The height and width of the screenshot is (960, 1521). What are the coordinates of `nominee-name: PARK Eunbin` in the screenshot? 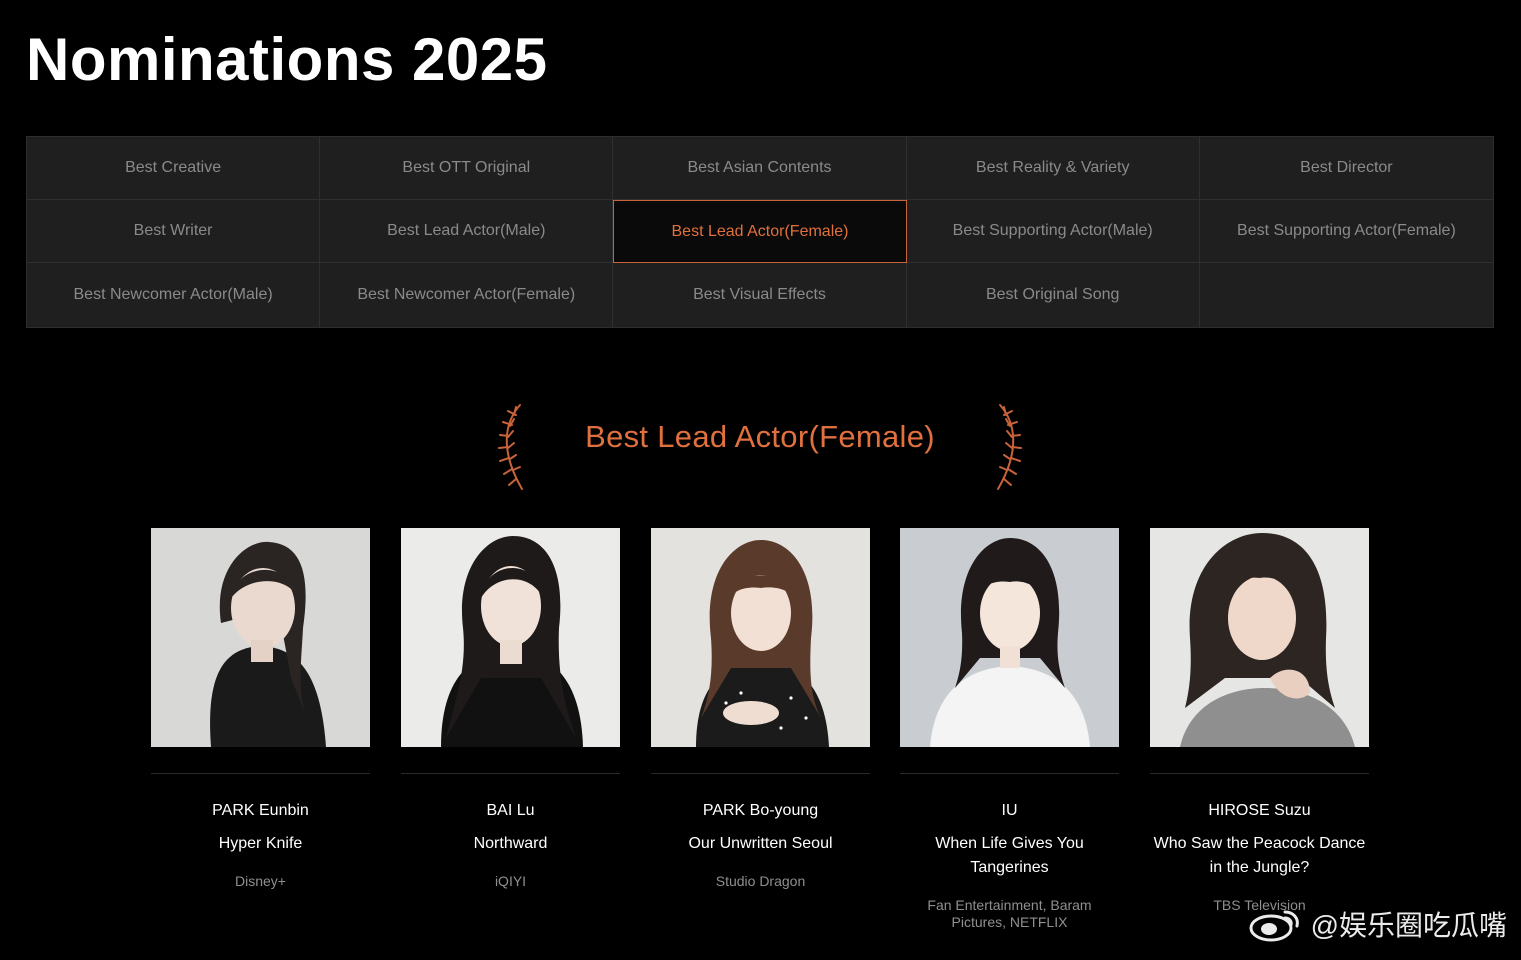 It's located at (260, 810).